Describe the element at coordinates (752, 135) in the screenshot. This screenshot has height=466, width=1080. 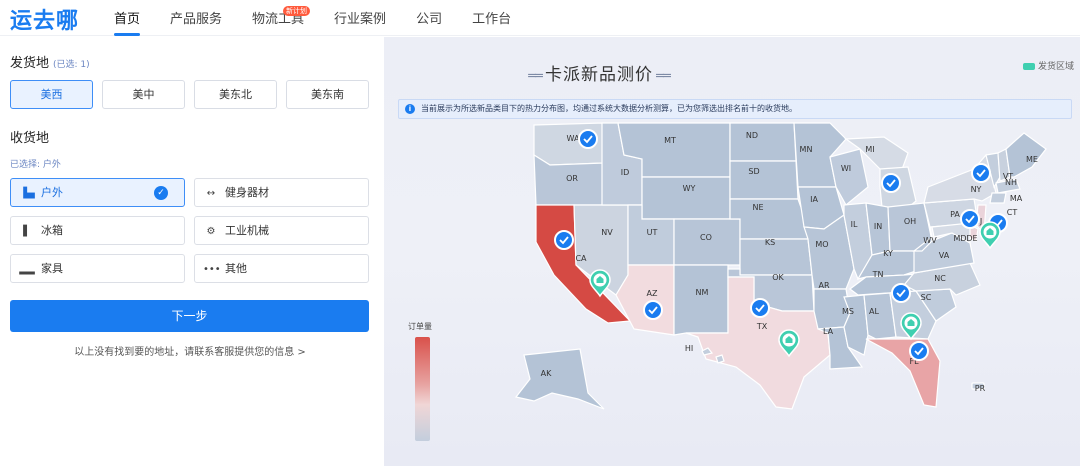
I see `state-label-nd: ND` at that location.